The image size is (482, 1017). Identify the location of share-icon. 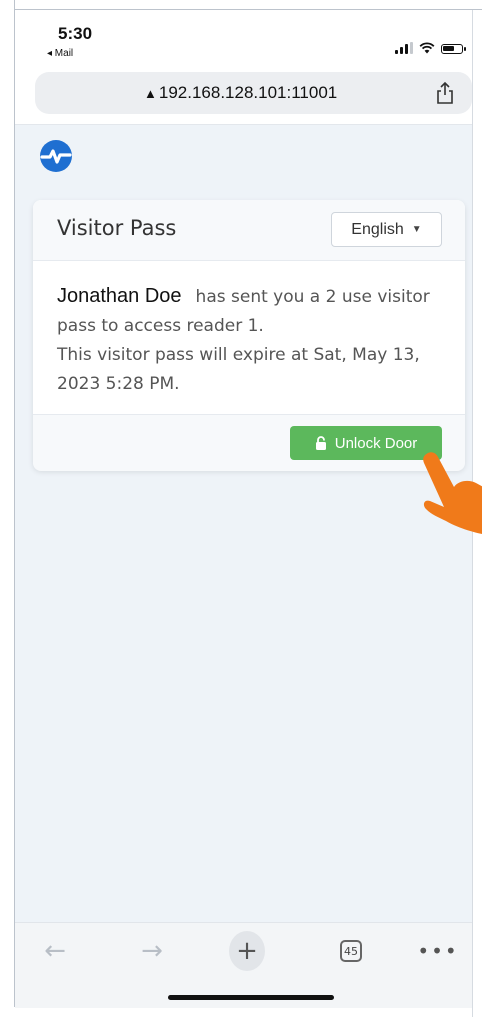
(445, 93).